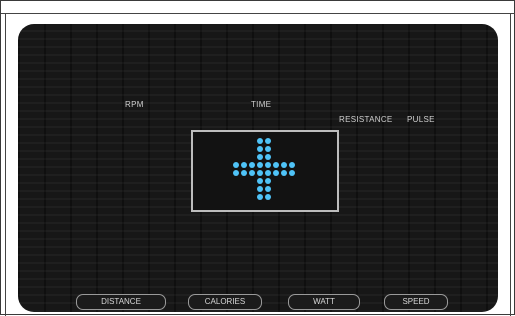 This screenshot has width=515, height=316. What do you see at coordinates (366, 119) in the screenshot?
I see `resistance-label: RESISTANCE` at bounding box center [366, 119].